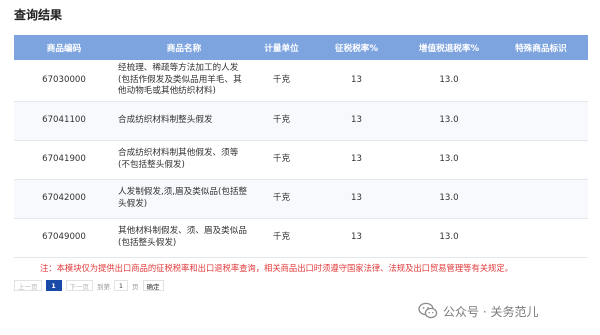 The image size is (600, 335). What do you see at coordinates (281, 48) in the screenshot?
I see `column-header-unit: 计量单位` at bounding box center [281, 48].